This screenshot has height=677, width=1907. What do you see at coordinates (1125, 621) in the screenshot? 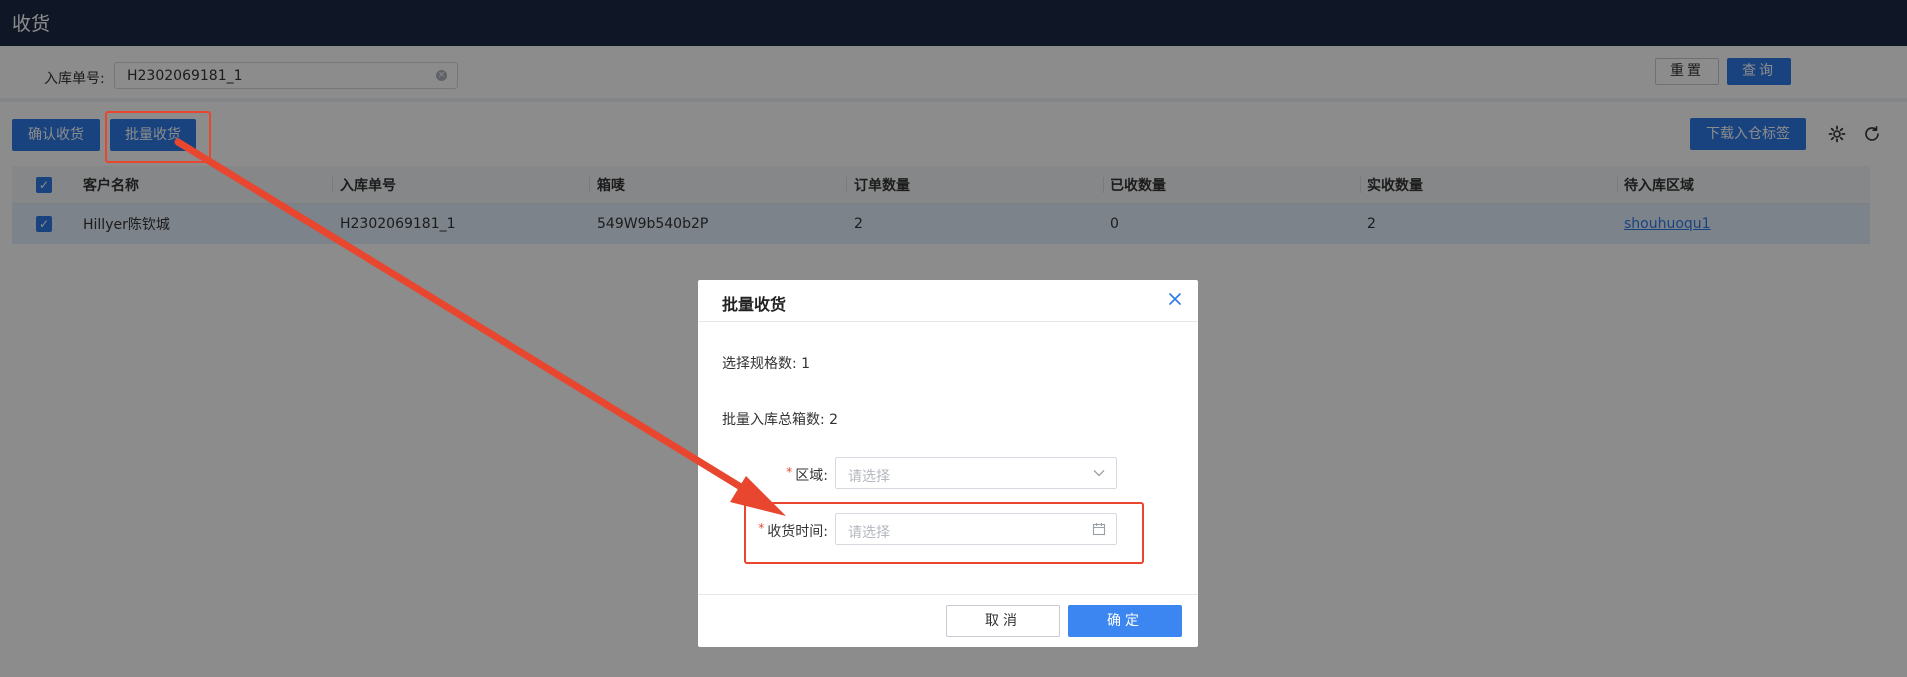
I see `ok-button: 确定` at bounding box center [1125, 621].